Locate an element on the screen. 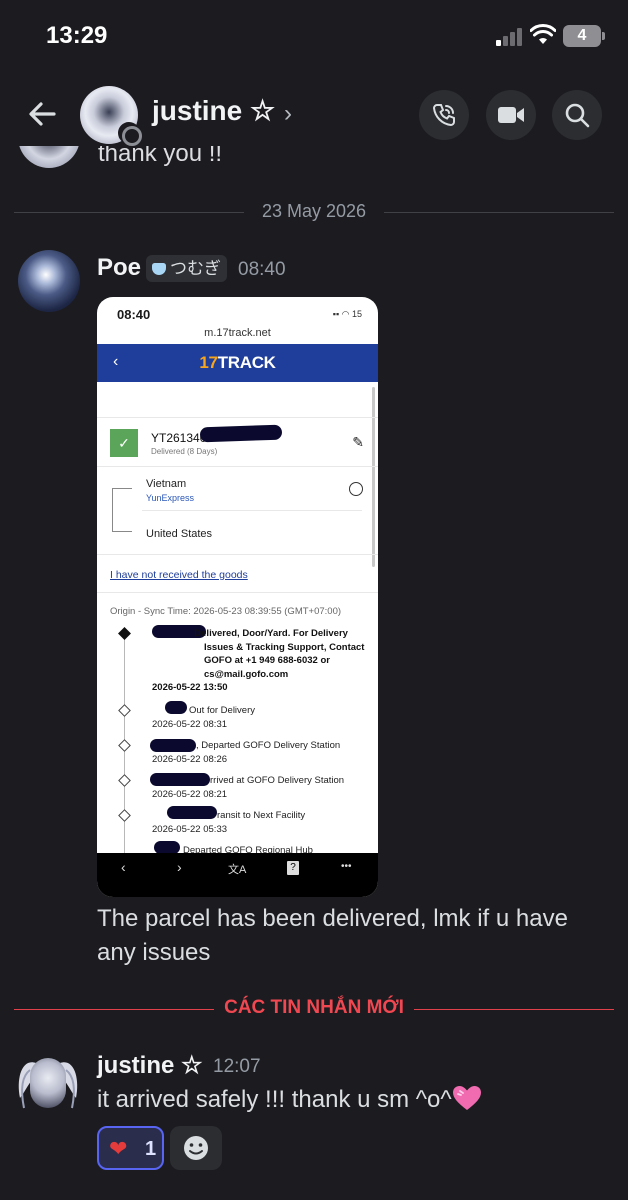 This screenshot has width=628, height=1200. search-icon is located at coordinates (577, 115).